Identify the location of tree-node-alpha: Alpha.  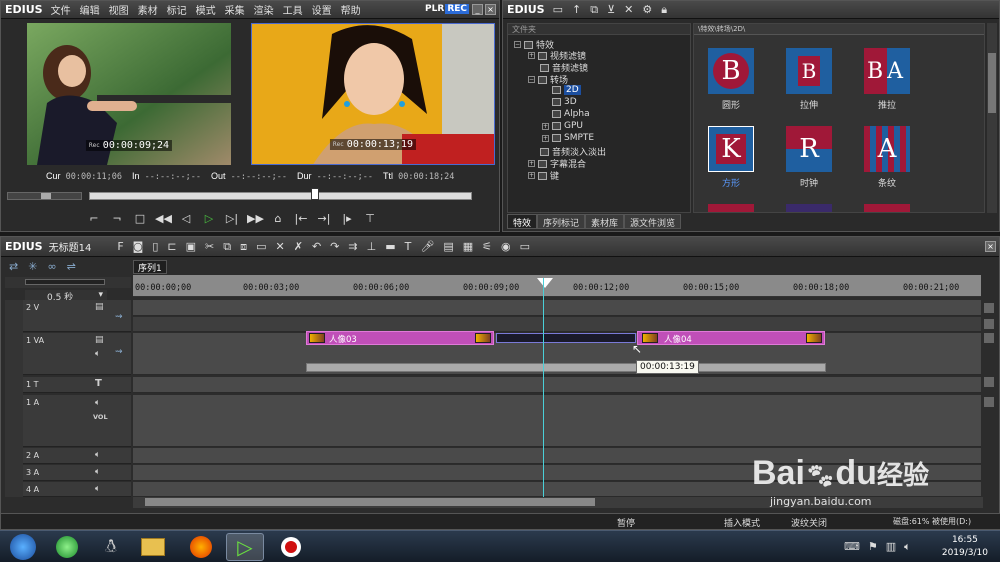
(571, 114).